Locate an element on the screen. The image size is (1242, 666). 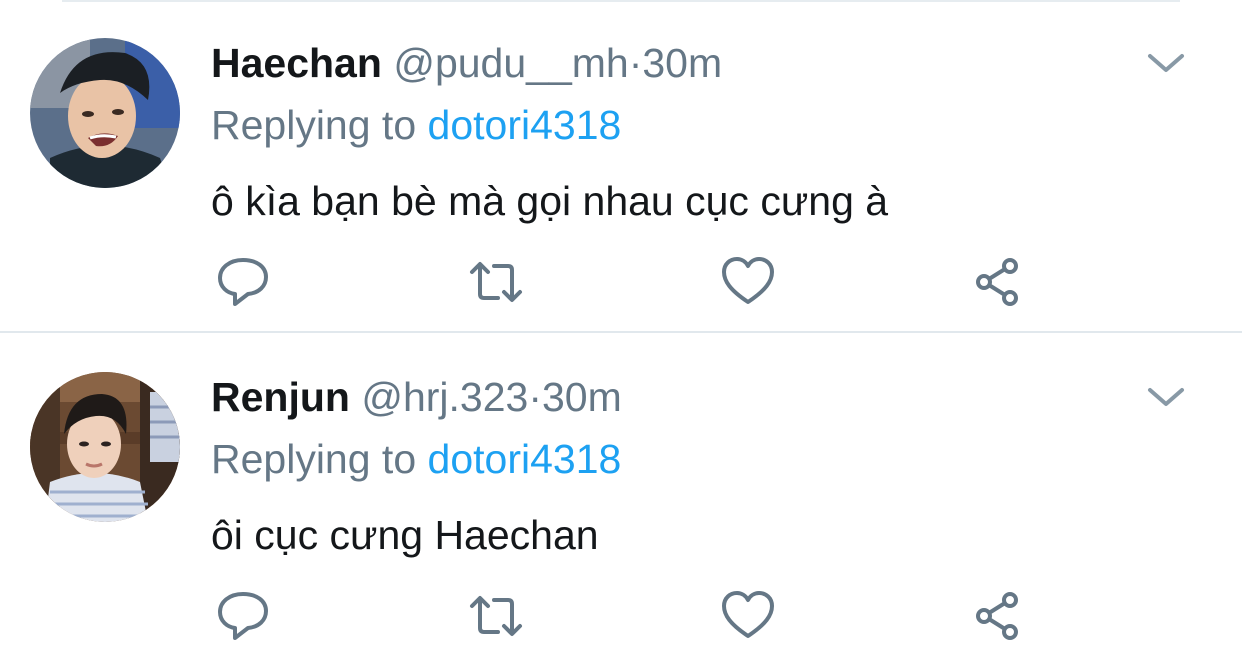
tweet-divider is located at coordinates (621, 332).